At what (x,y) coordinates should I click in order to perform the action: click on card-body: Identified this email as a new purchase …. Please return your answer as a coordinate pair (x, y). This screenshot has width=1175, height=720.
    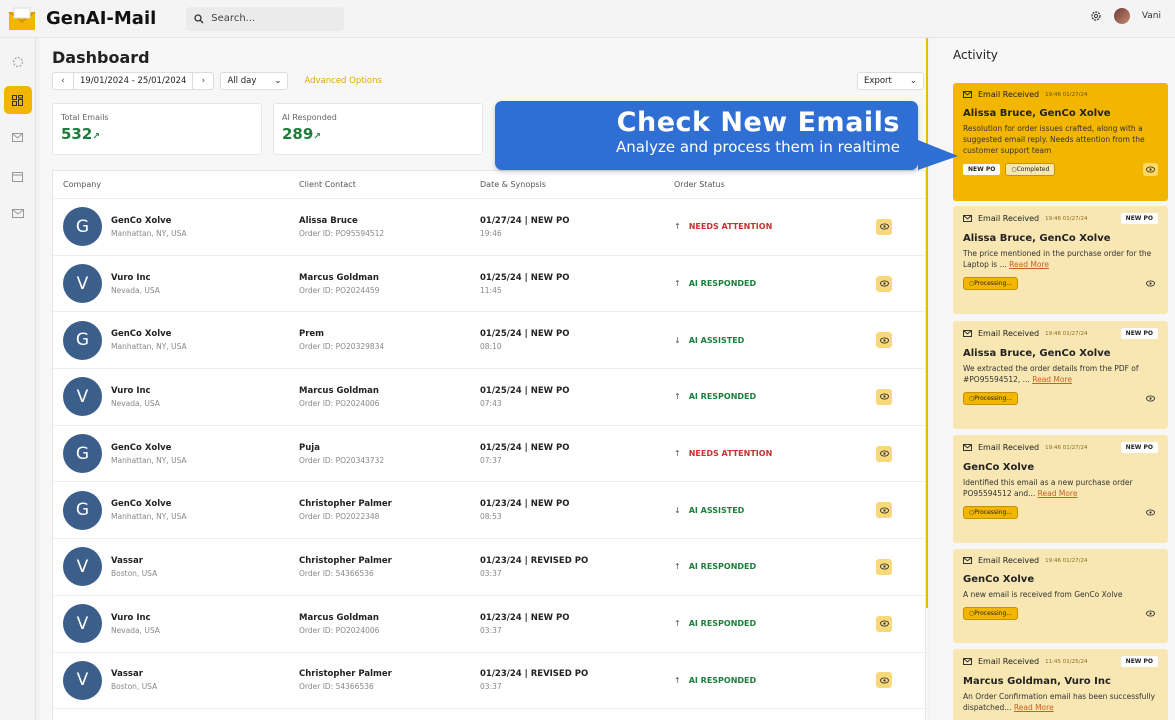
    Looking at the image, I should click on (1048, 488).